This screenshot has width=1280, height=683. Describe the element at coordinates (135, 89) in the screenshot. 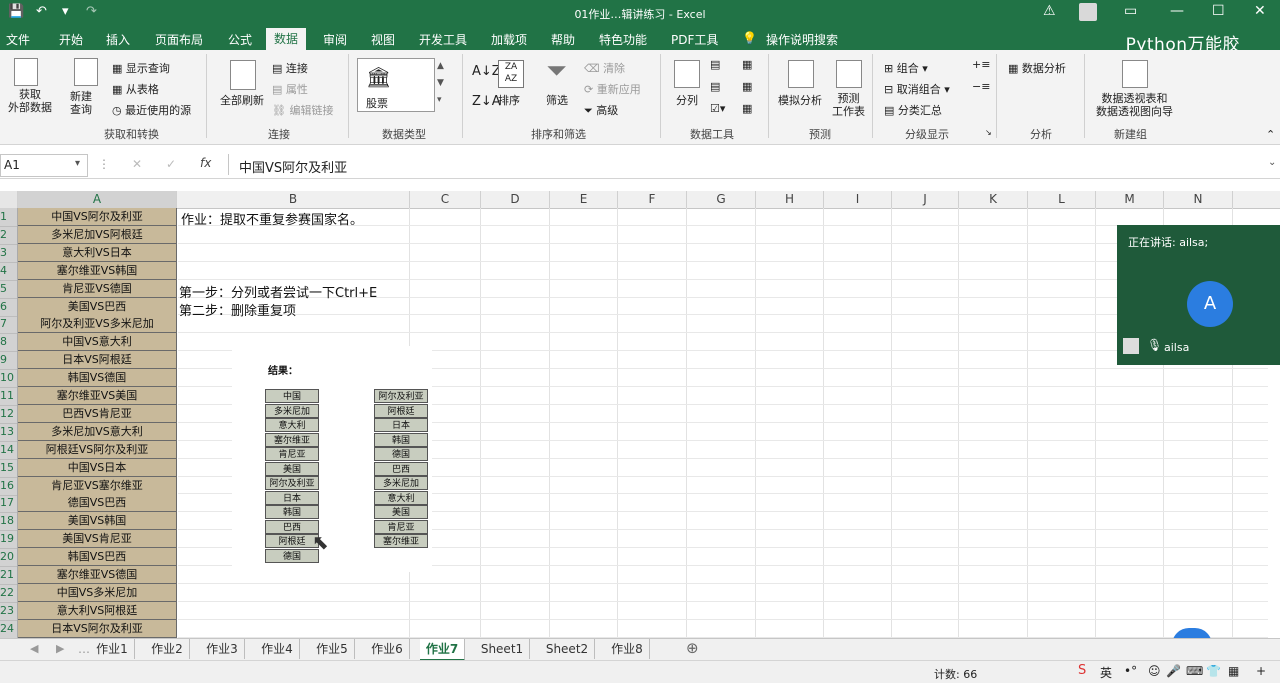

I see `from-table-button: ▦ 从表格` at that location.